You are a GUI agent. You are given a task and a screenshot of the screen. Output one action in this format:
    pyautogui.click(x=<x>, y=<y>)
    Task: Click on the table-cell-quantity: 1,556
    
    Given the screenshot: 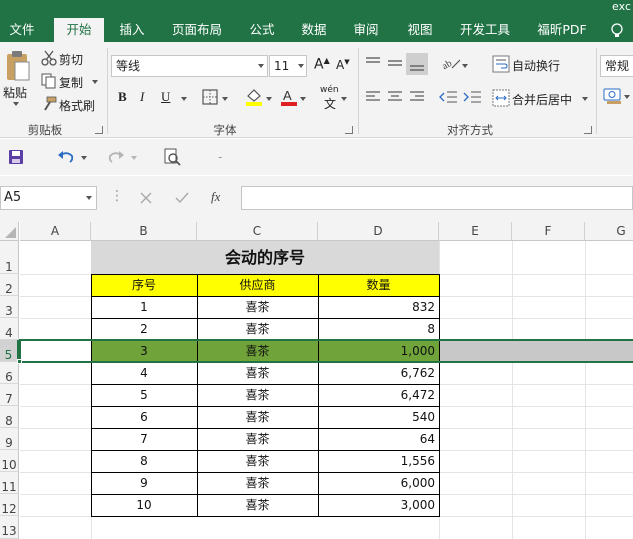 What is the action you would take?
    pyautogui.click(x=378, y=461)
    